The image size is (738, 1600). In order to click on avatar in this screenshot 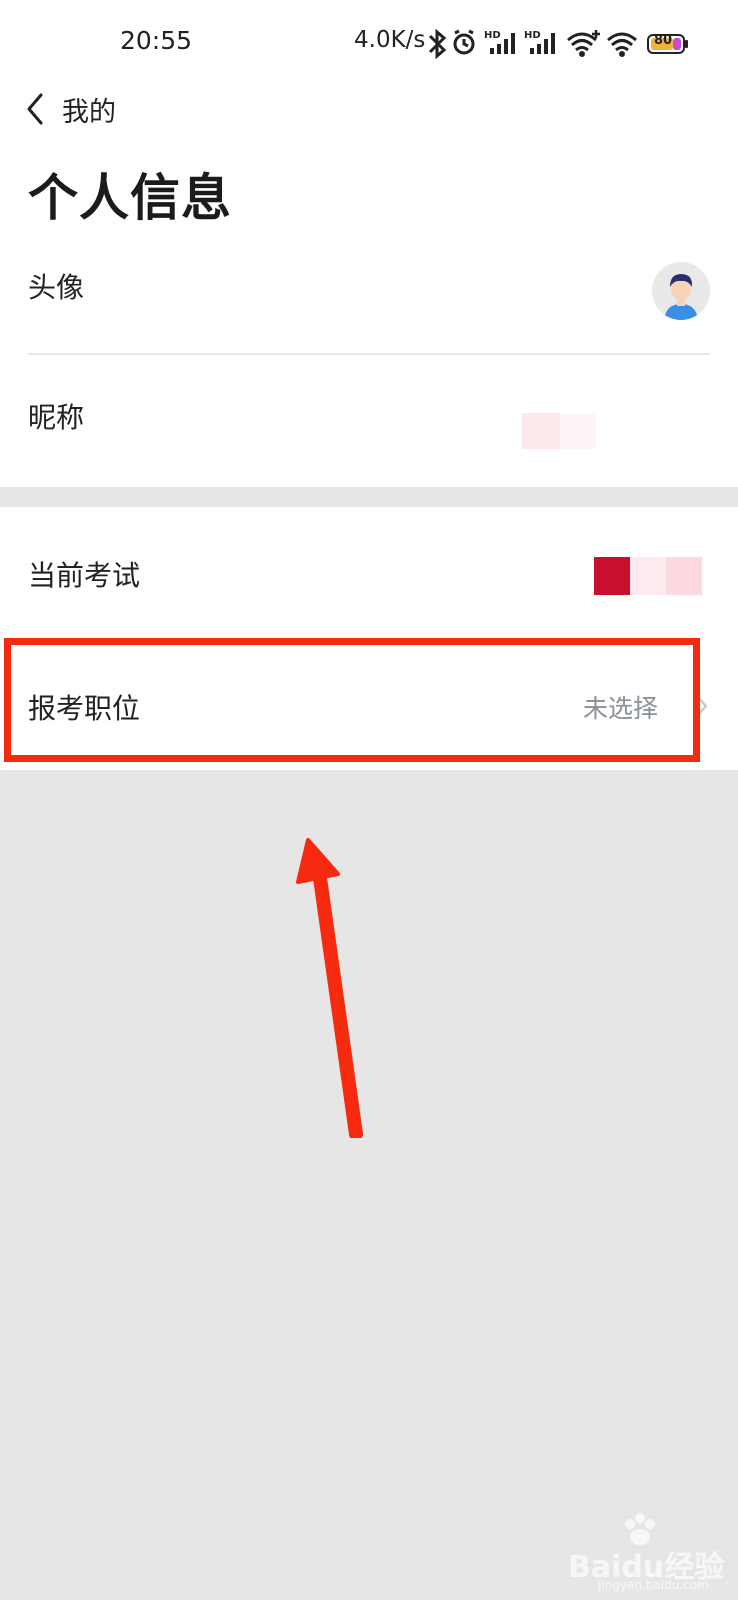, I will do `click(681, 291)`.